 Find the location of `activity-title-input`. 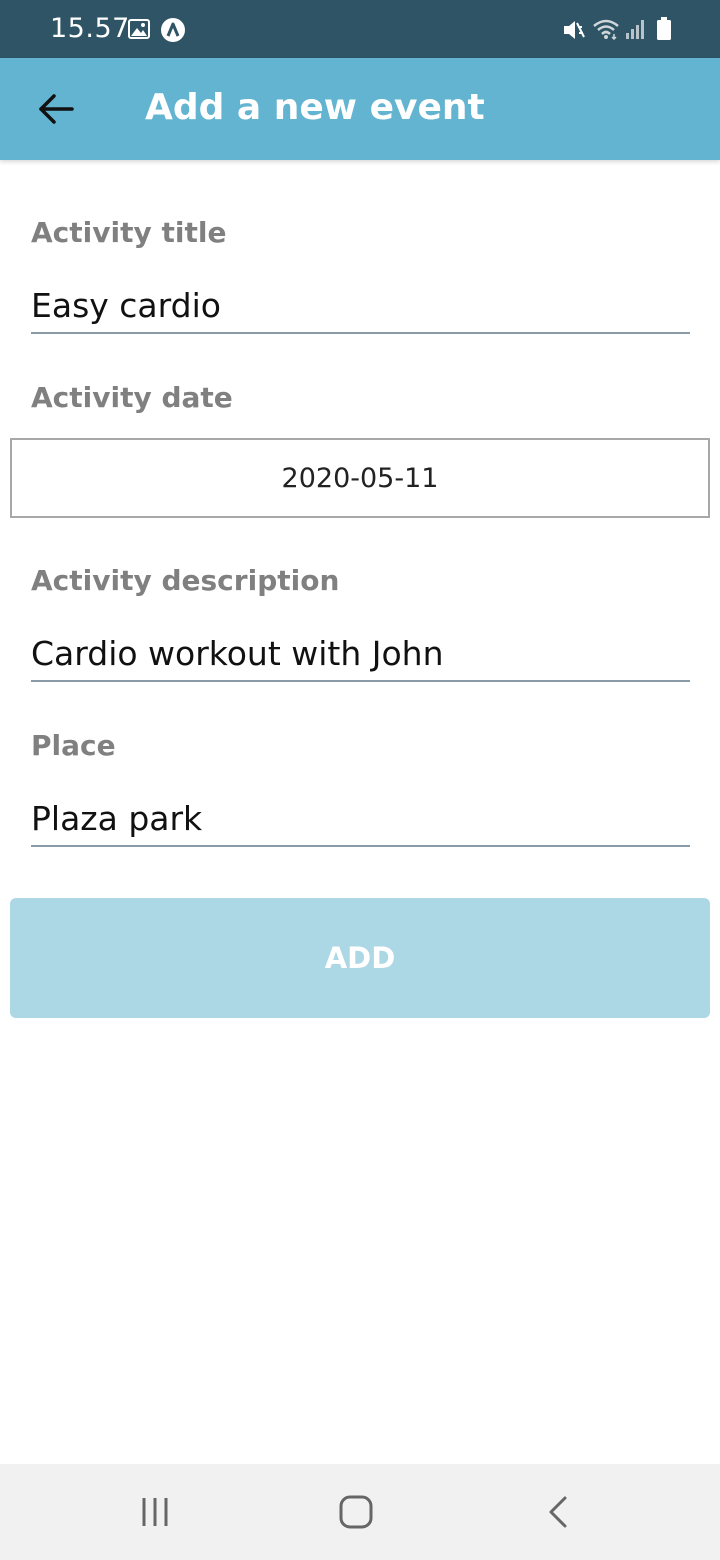

activity-title-input is located at coordinates (360, 306).